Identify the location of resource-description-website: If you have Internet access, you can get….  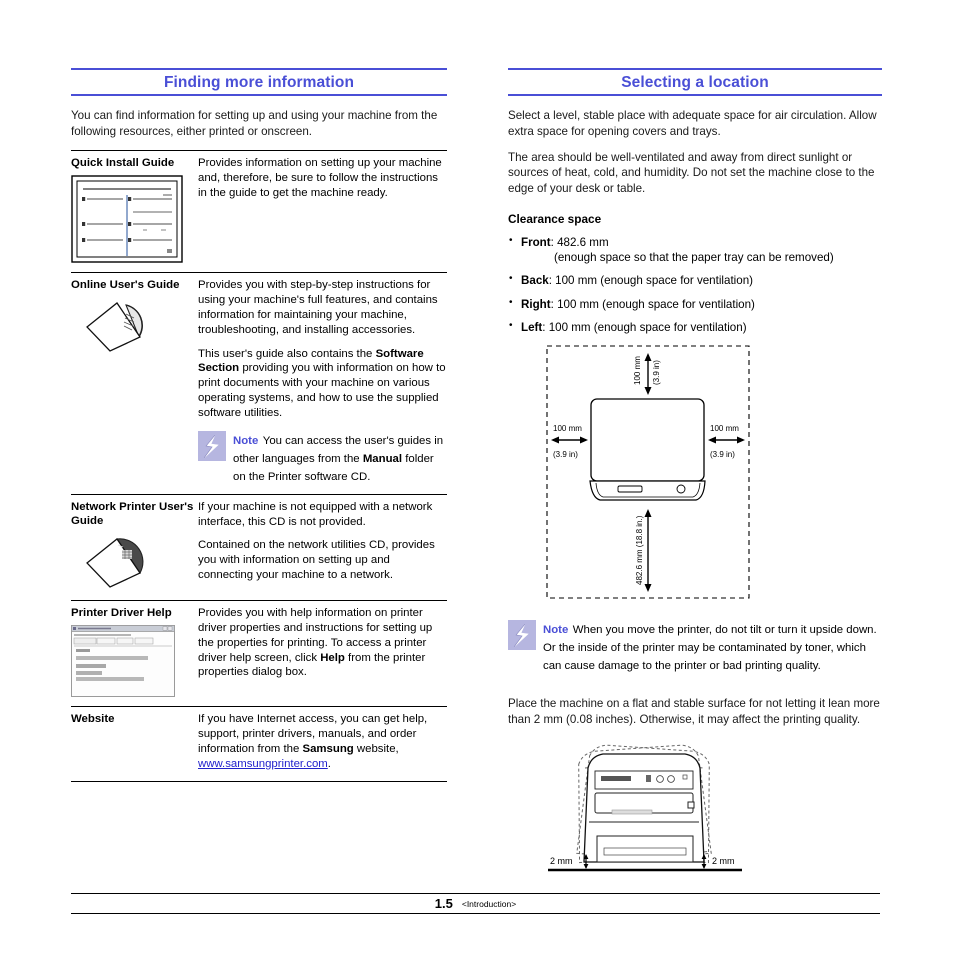
(322, 741).